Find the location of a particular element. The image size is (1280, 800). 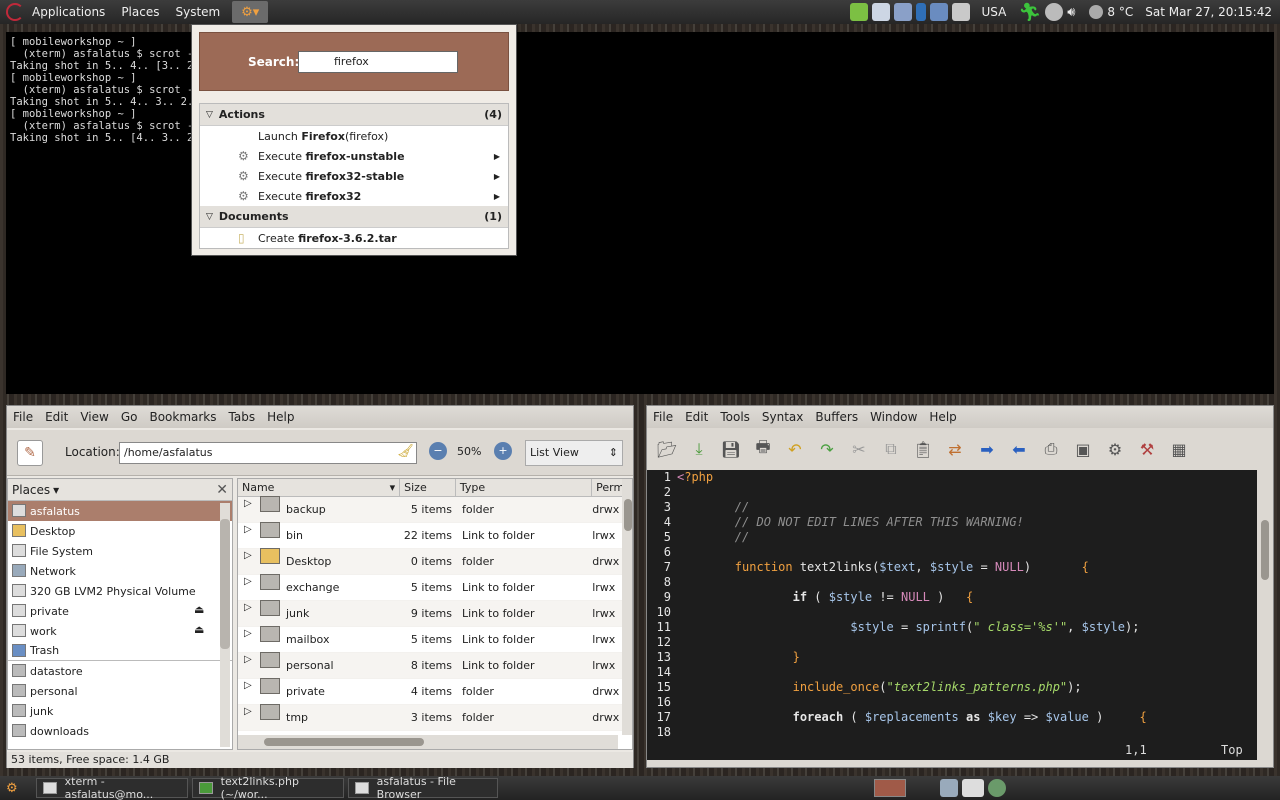

place-item: private ⏏ is located at coordinates (120, 611).